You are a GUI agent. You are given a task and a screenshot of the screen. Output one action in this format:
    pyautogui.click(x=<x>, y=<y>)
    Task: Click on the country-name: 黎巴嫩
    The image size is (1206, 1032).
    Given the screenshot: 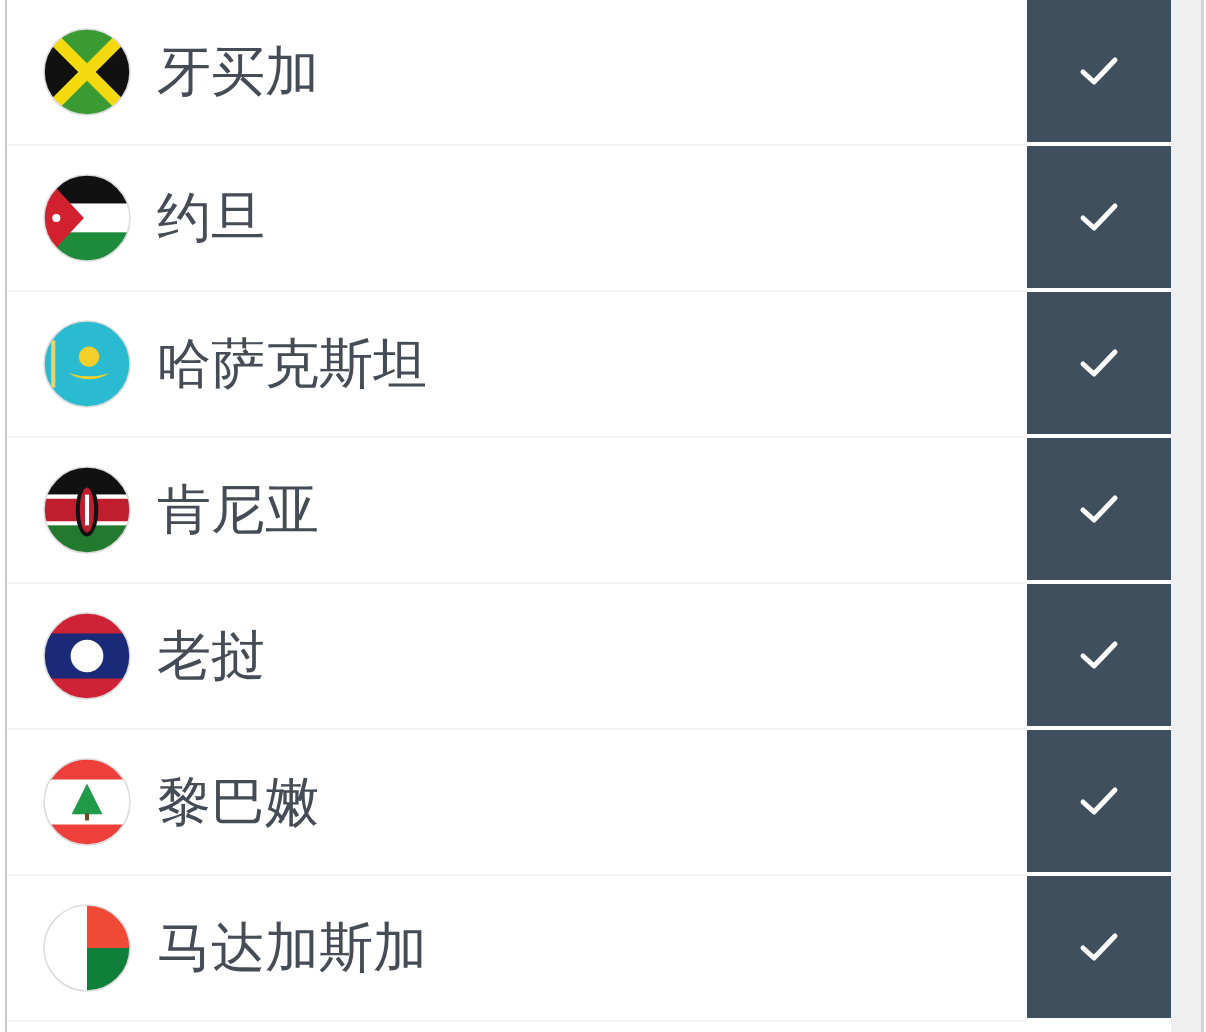 What is the action you would take?
    pyautogui.click(x=238, y=801)
    